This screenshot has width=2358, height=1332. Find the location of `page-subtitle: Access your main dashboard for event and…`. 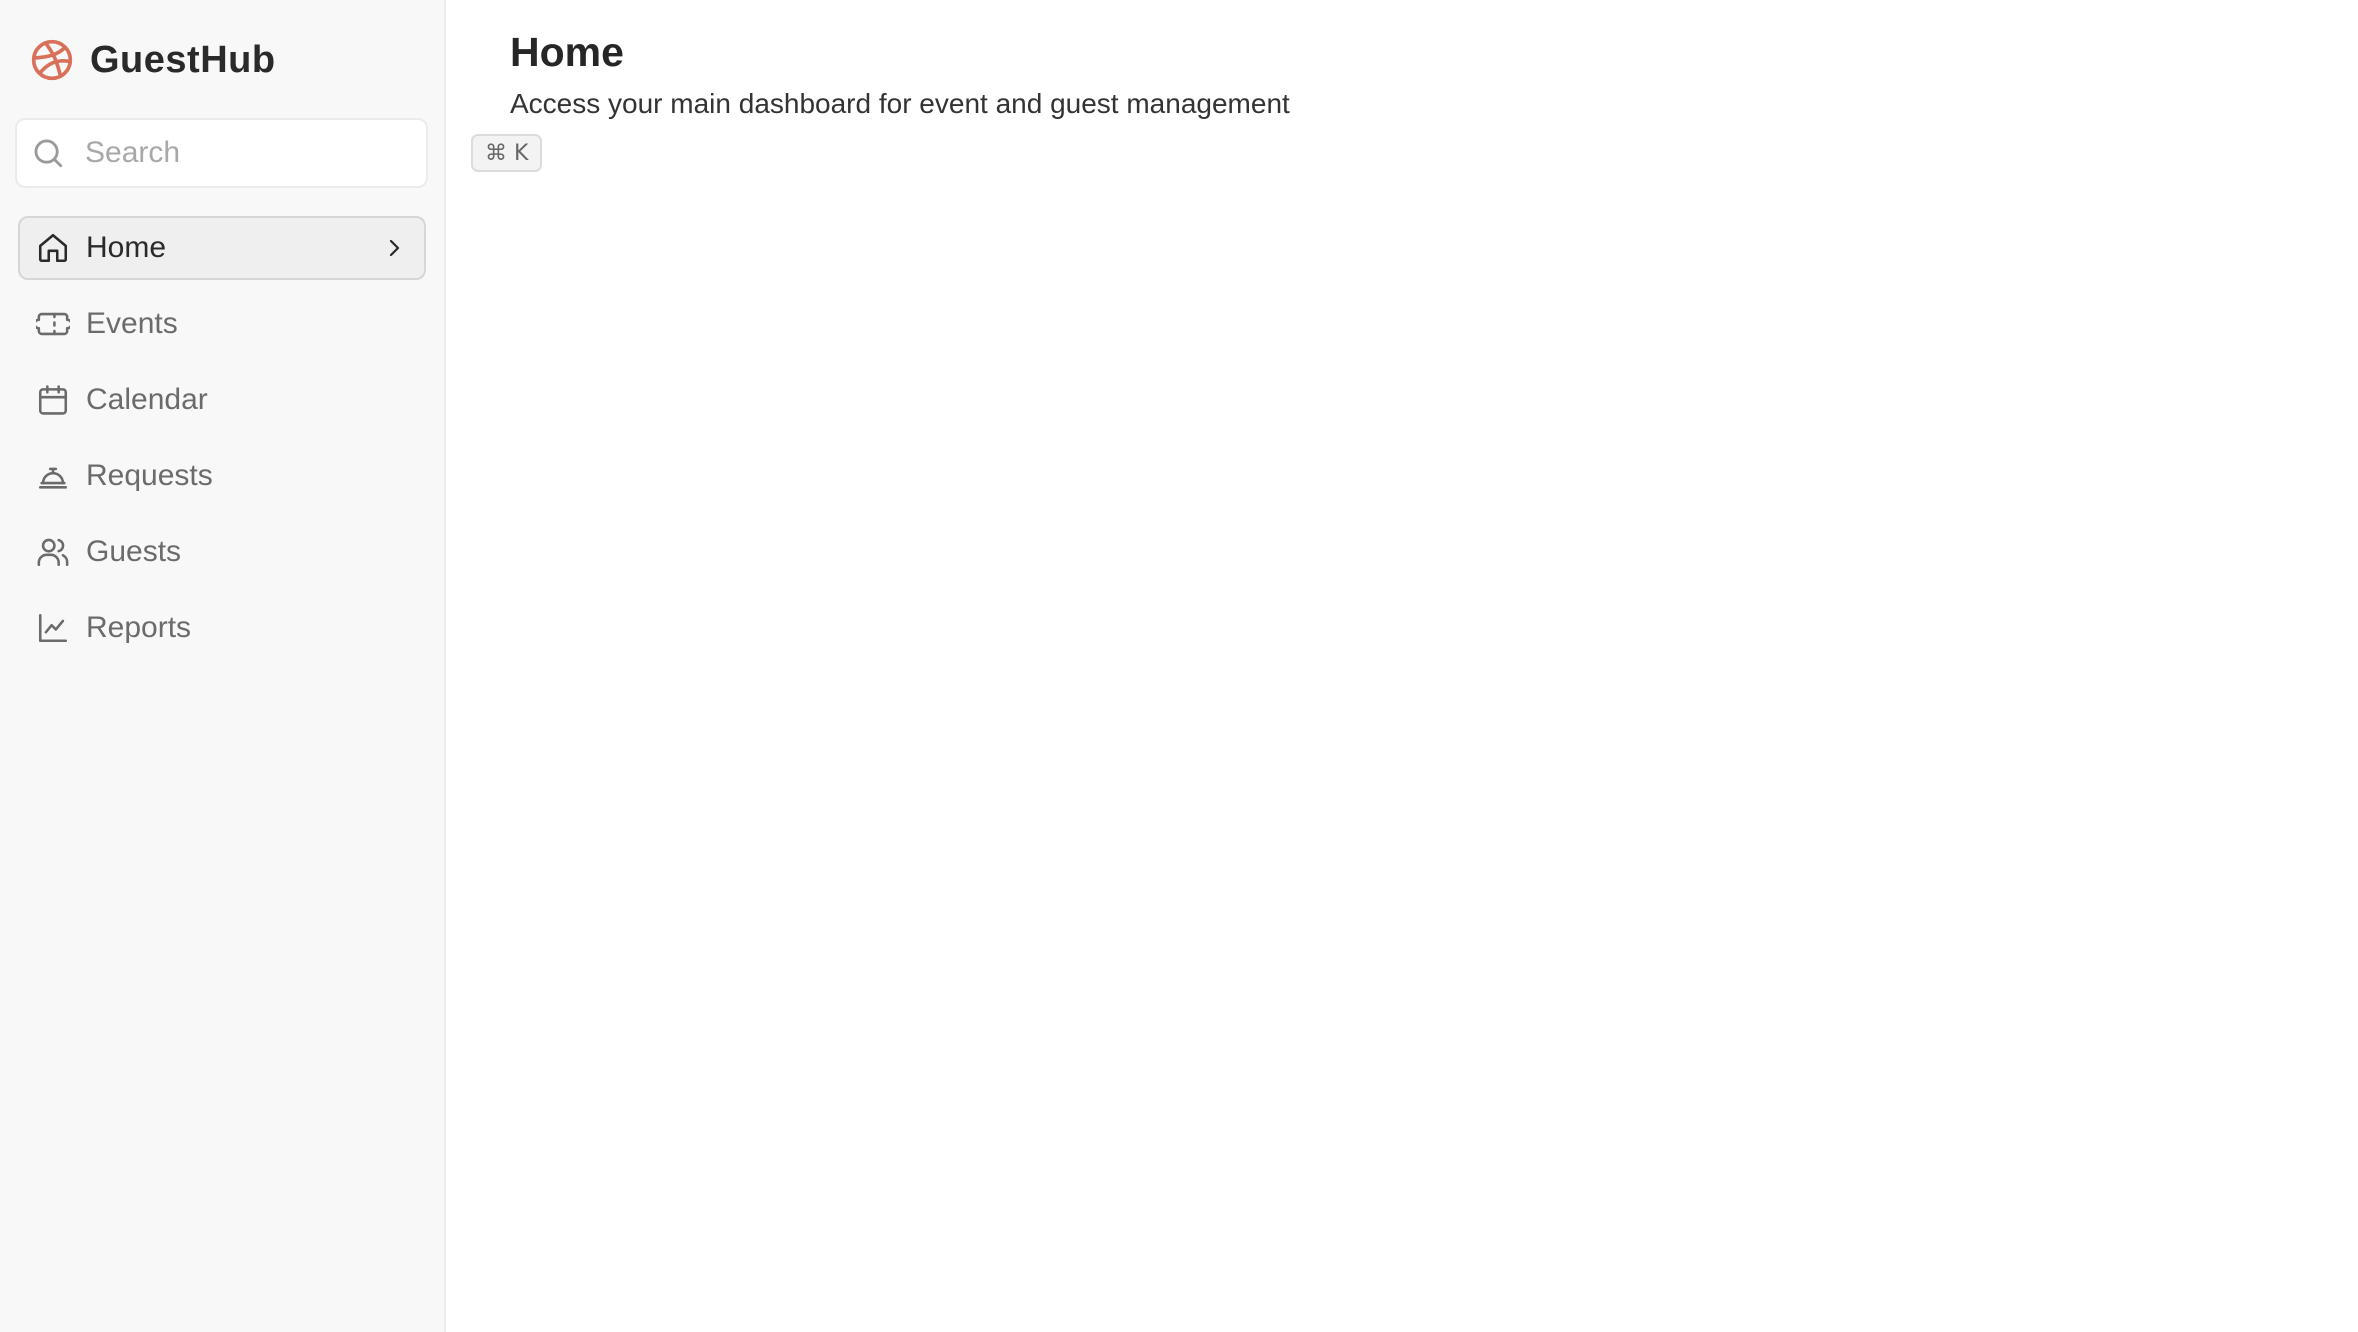

page-subtitle: Access your main dashboard for event and… is located at coordinates (900, 103).